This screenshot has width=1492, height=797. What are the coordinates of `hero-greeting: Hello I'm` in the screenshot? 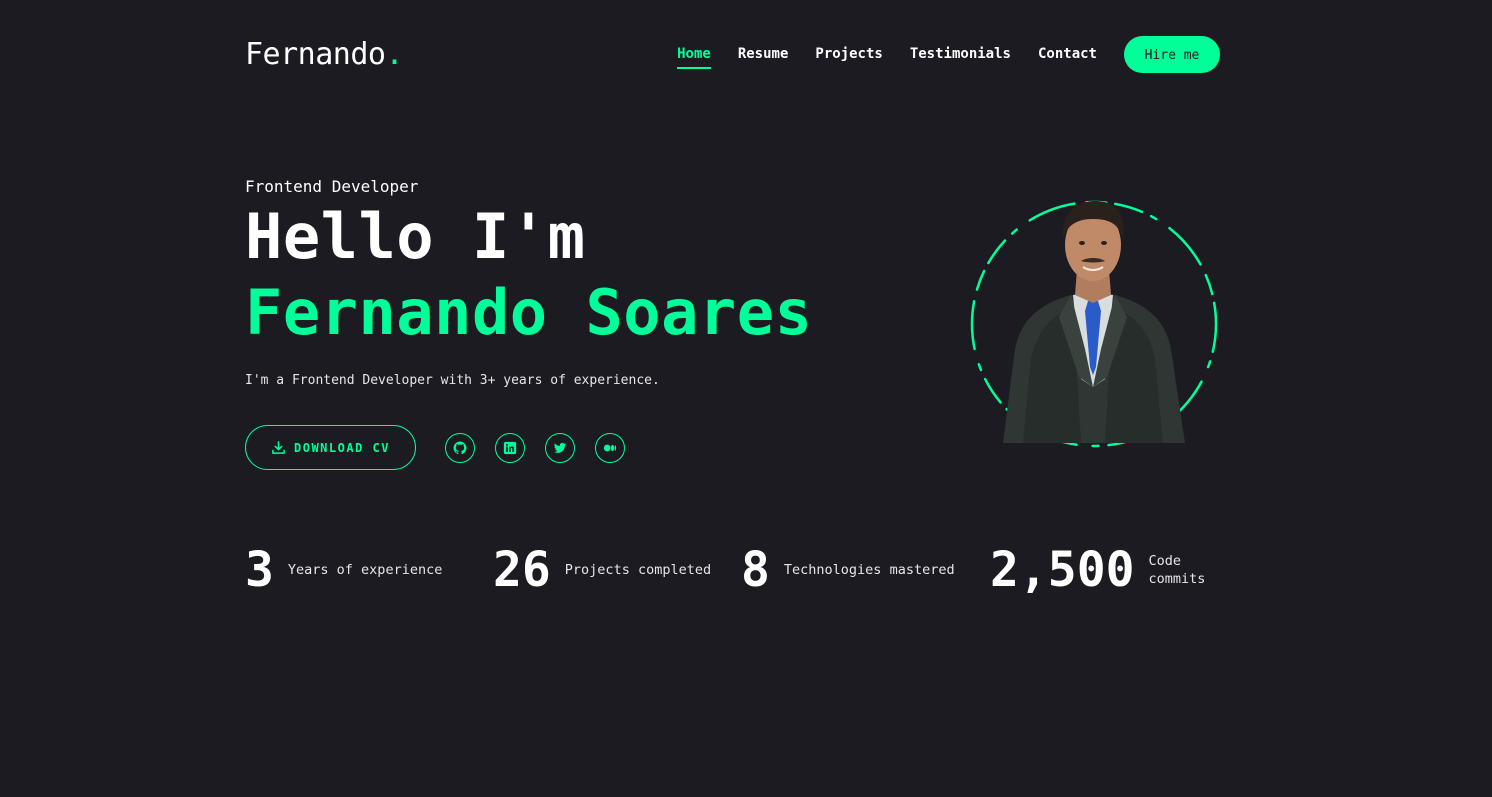 It's located at (415, 236).